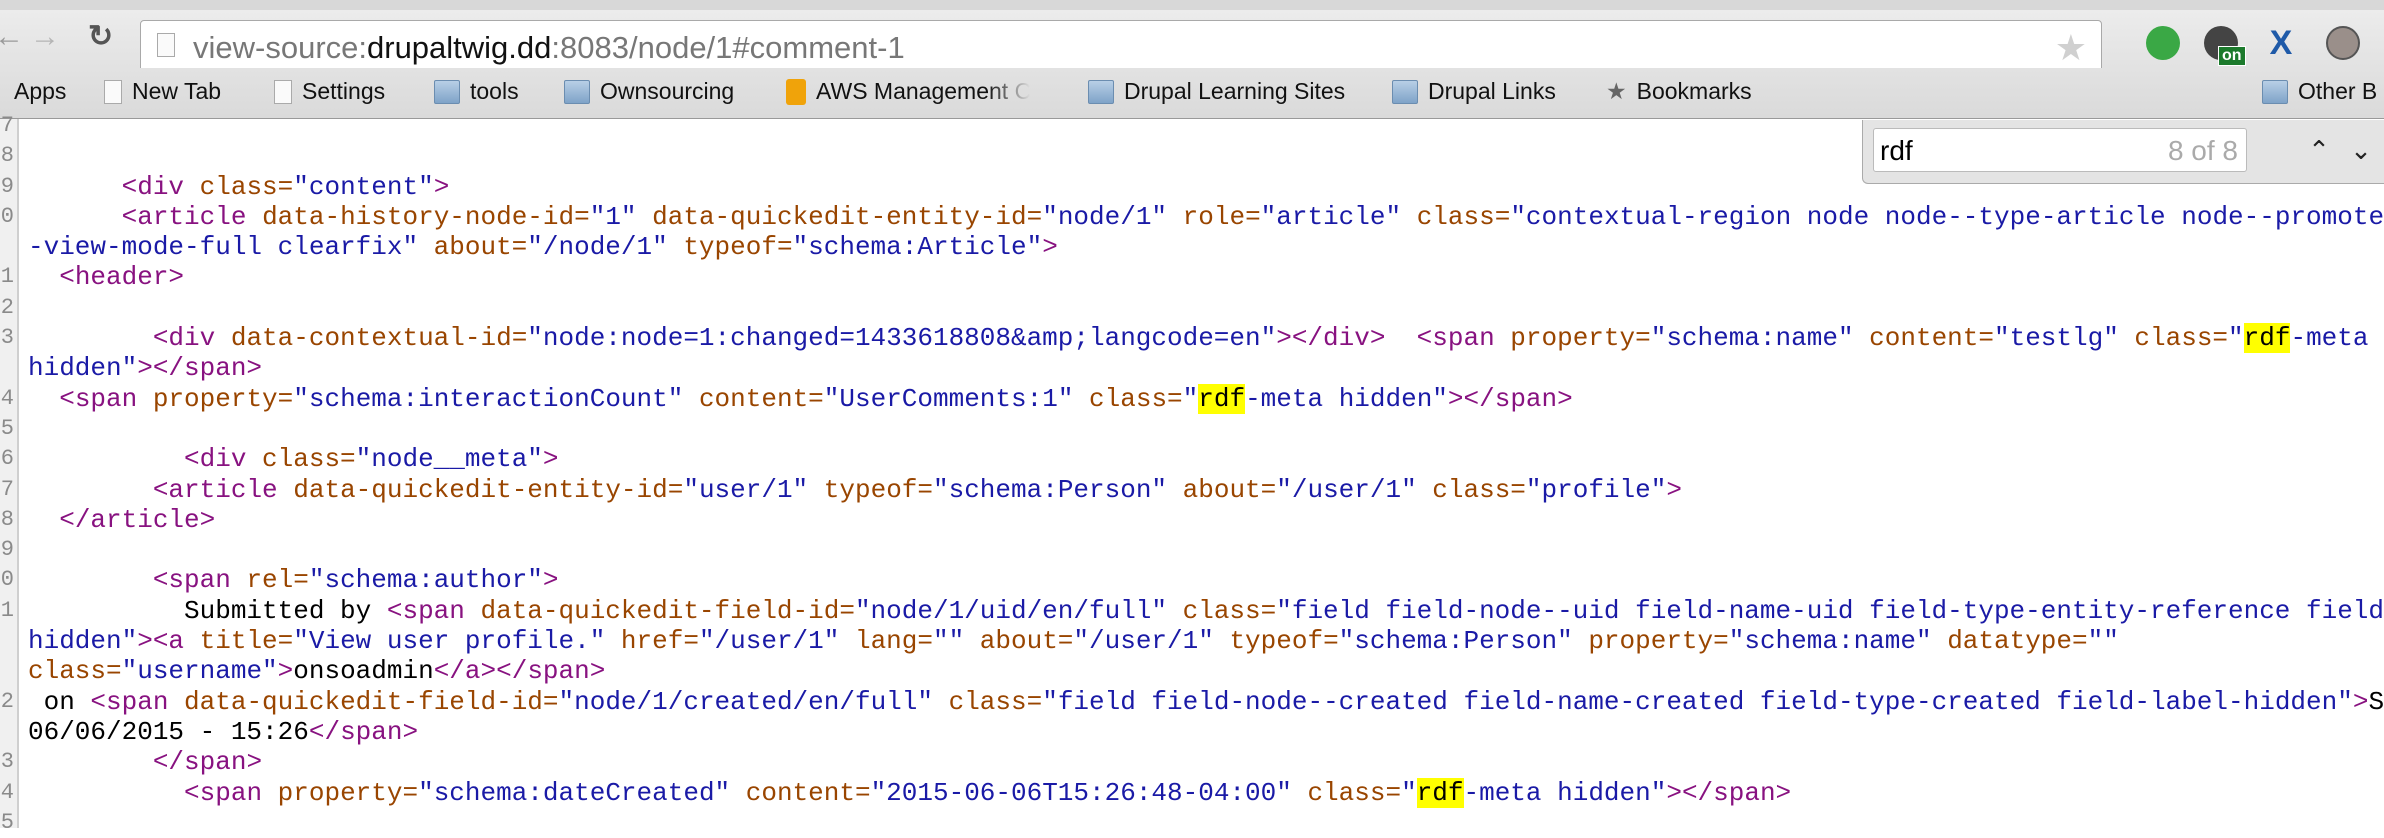 The image size is (2384, 838). Describe the element at coordinates (605, 247) in the screenshot. I see `source-attr-value: "/node/1"` at that location.